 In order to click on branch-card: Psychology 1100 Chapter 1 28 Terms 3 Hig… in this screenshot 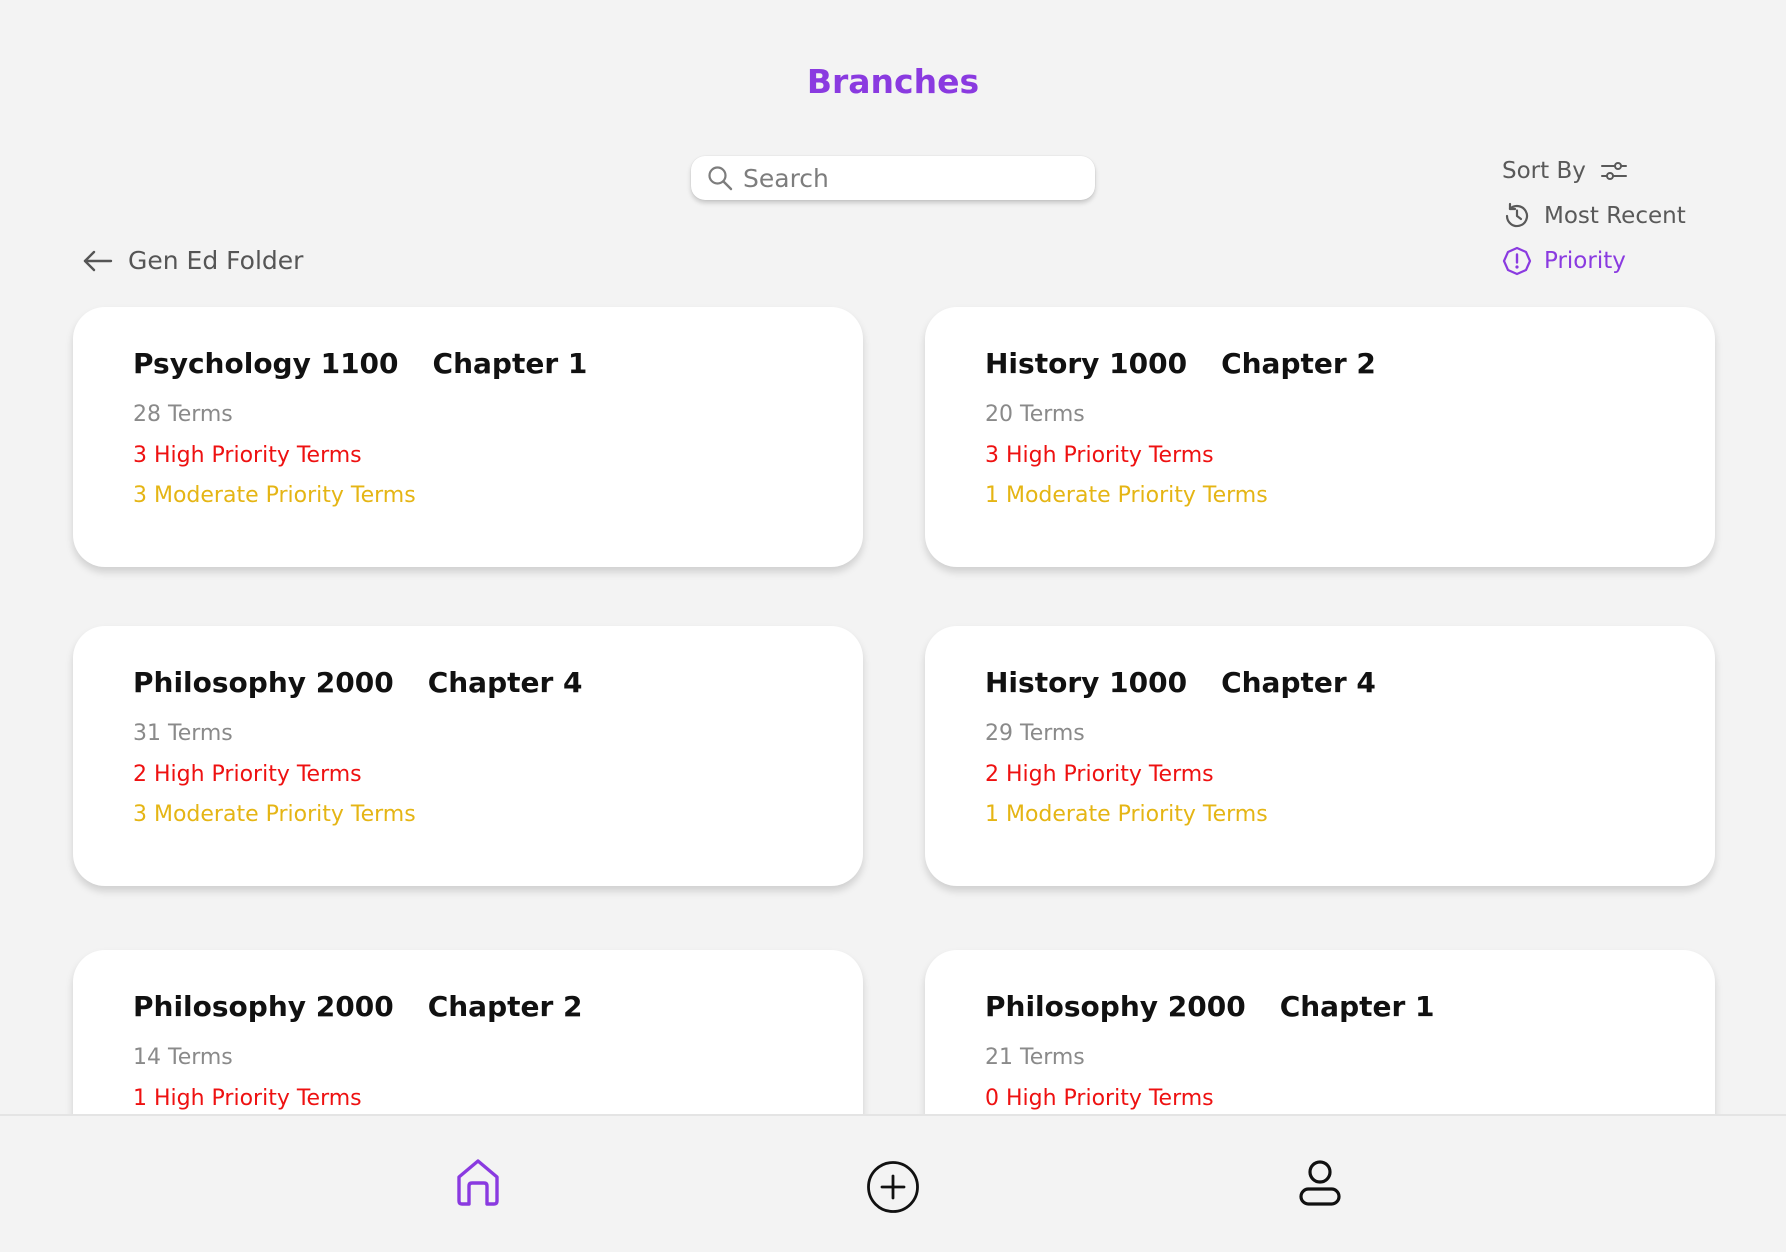, I will do `click(468, 437)`.